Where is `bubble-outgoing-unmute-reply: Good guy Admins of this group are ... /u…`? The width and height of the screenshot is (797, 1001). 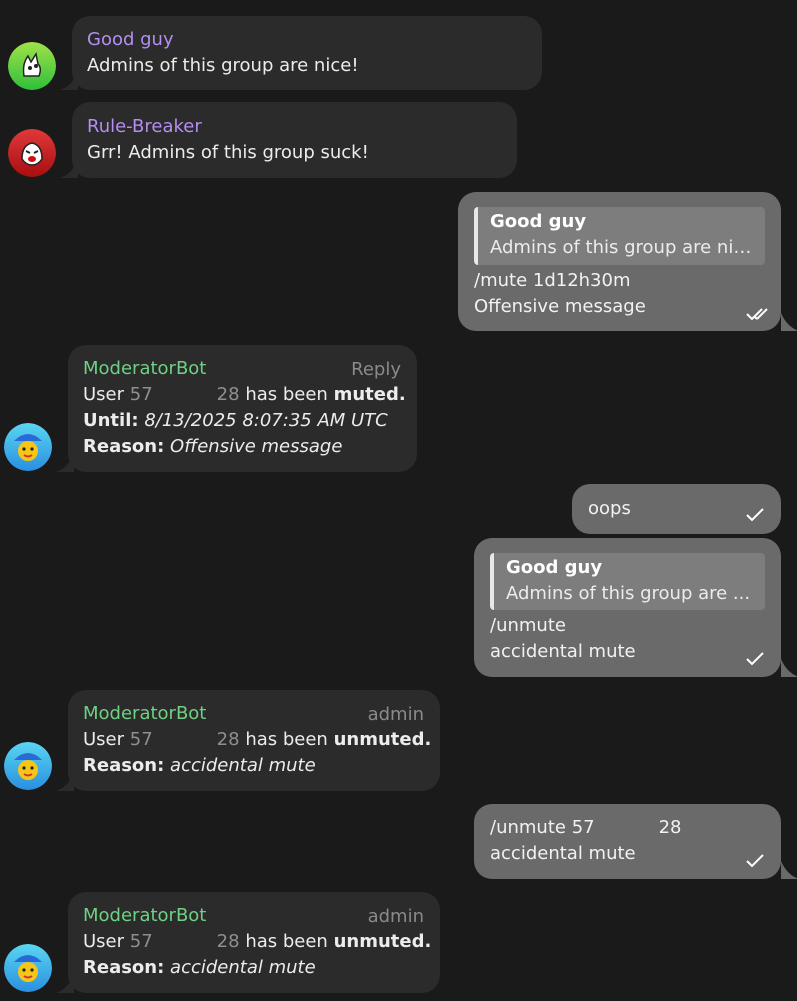
bubble-outgoing-unmute-reply: Good guy Admins of this group are ... /u… is located at coordinates (627, 607).